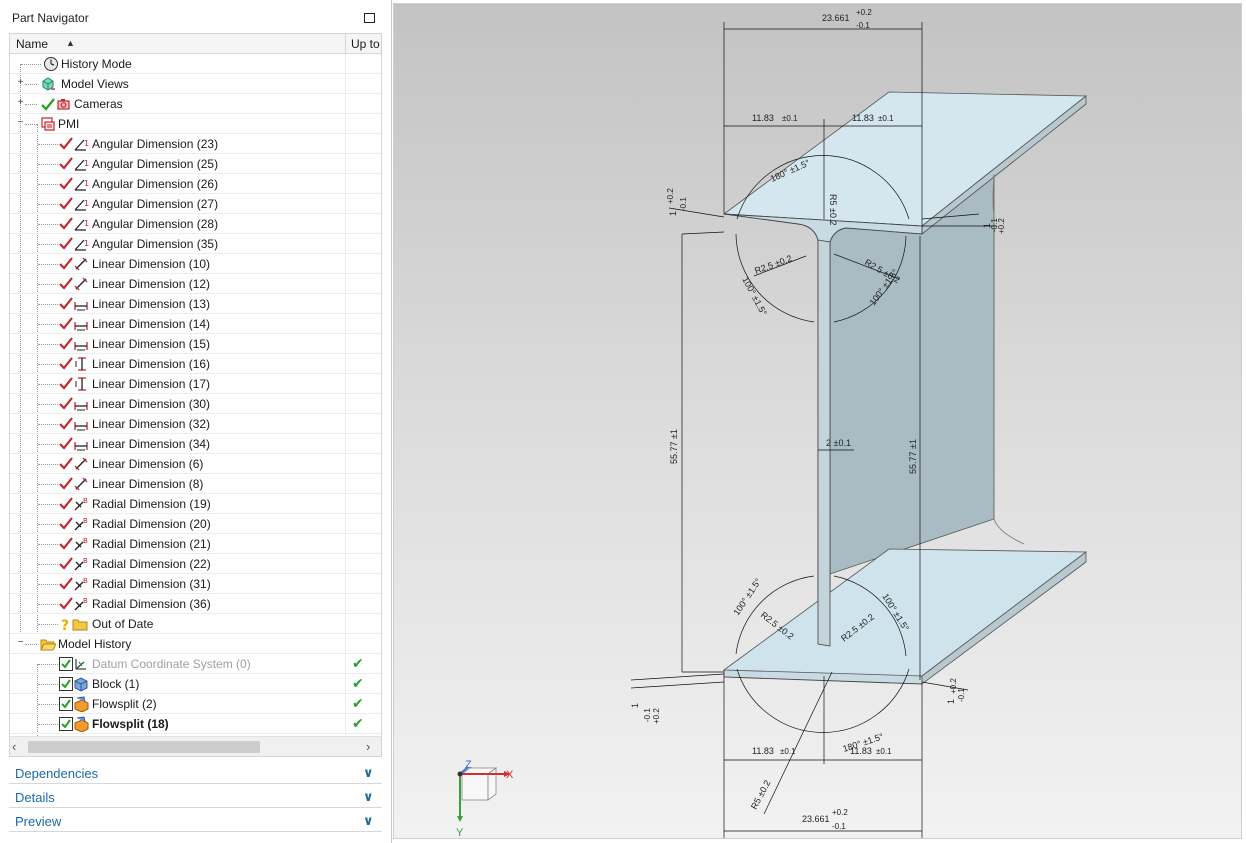  I want to click on tree-row-radial-dimension: B Radial Dimension (20), so click(195, 524).